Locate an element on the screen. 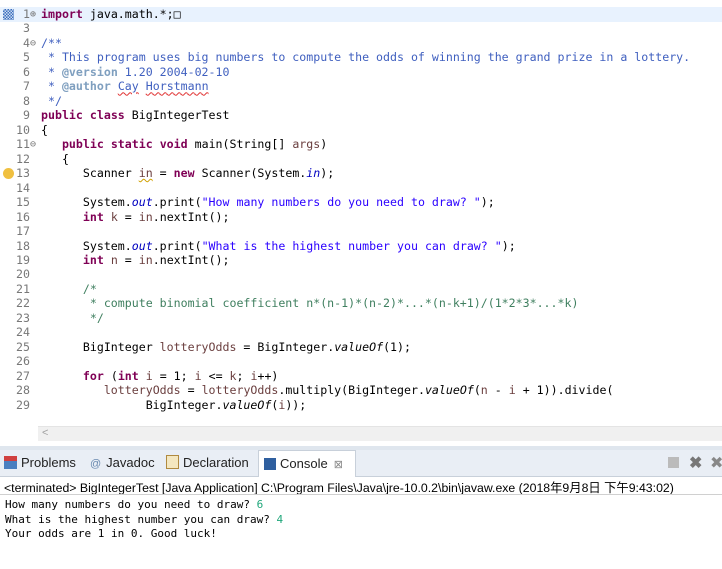  scroll-left-arrow: < is located at coordinates (45, 433).